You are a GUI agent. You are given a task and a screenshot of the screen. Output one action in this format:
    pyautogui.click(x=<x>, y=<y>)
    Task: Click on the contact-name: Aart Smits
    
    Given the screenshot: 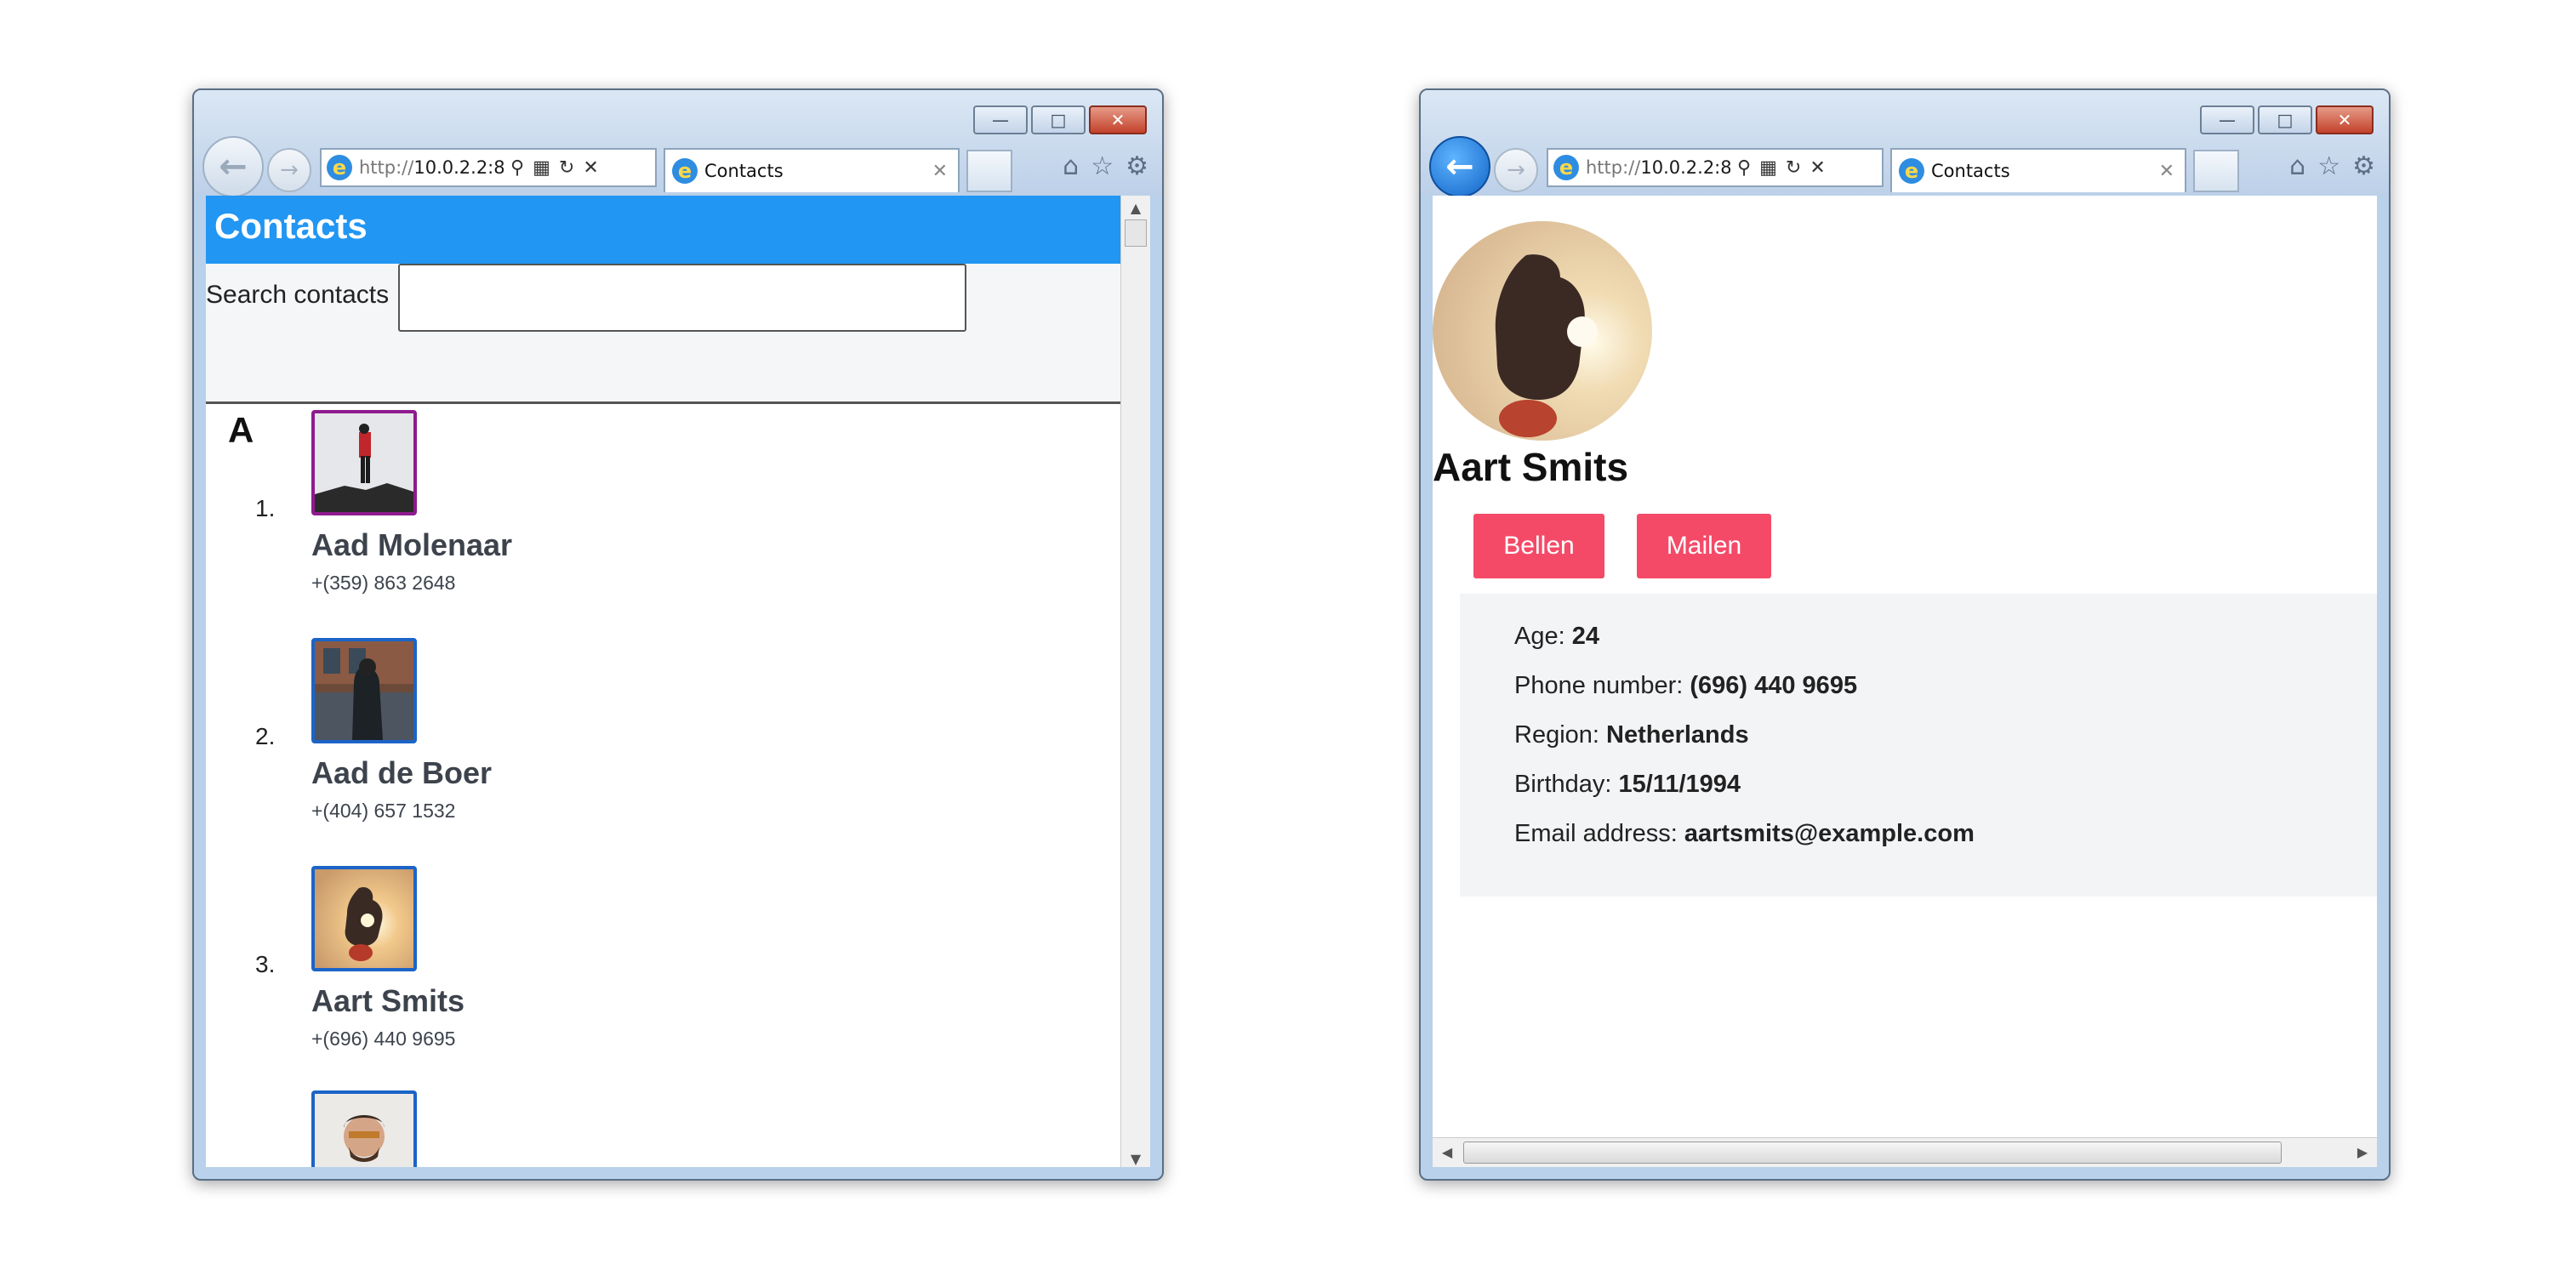 What is the action you would take?
    pyautogui.click(x=388, y=1000)
    